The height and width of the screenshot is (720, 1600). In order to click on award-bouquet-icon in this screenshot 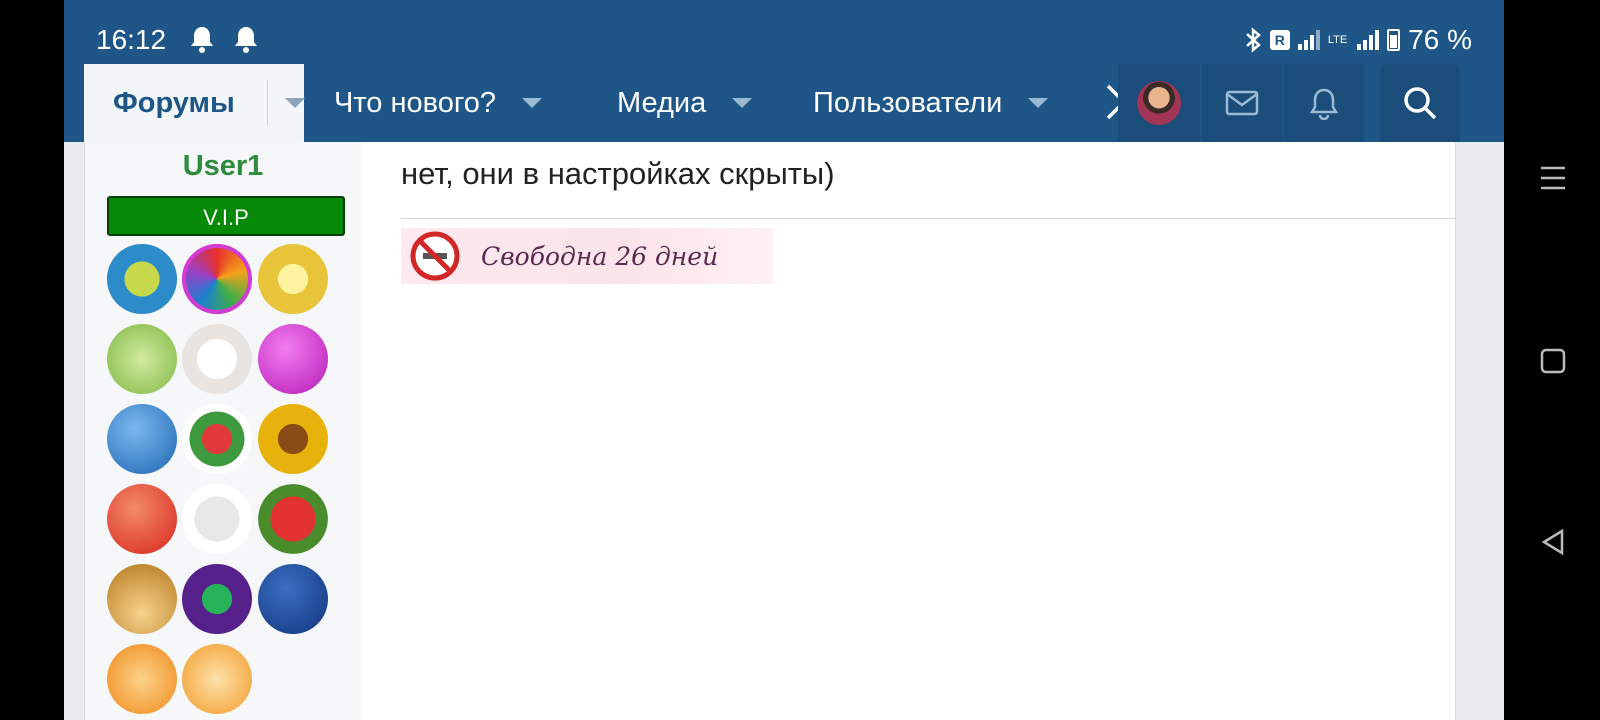, I will do `click(293, 519)`.